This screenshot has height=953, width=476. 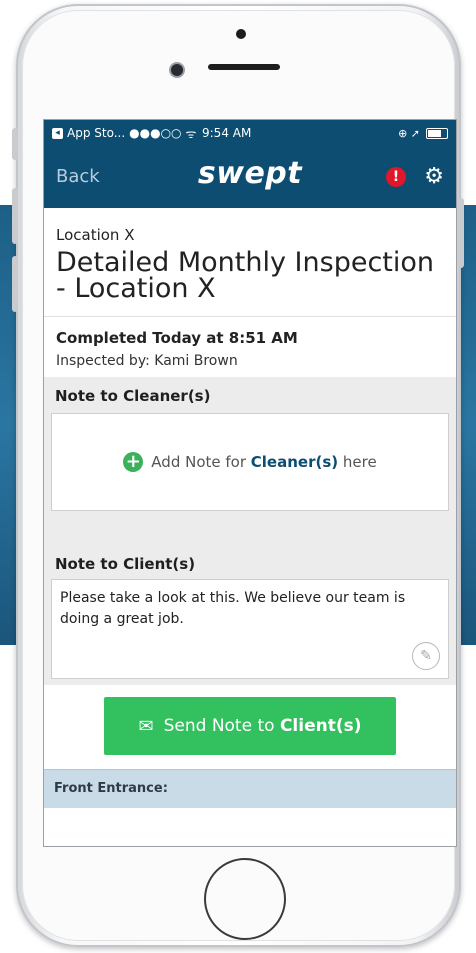 I want to click on front-entrance-section-header: Front Entrance:, so click(x=250, y=788).